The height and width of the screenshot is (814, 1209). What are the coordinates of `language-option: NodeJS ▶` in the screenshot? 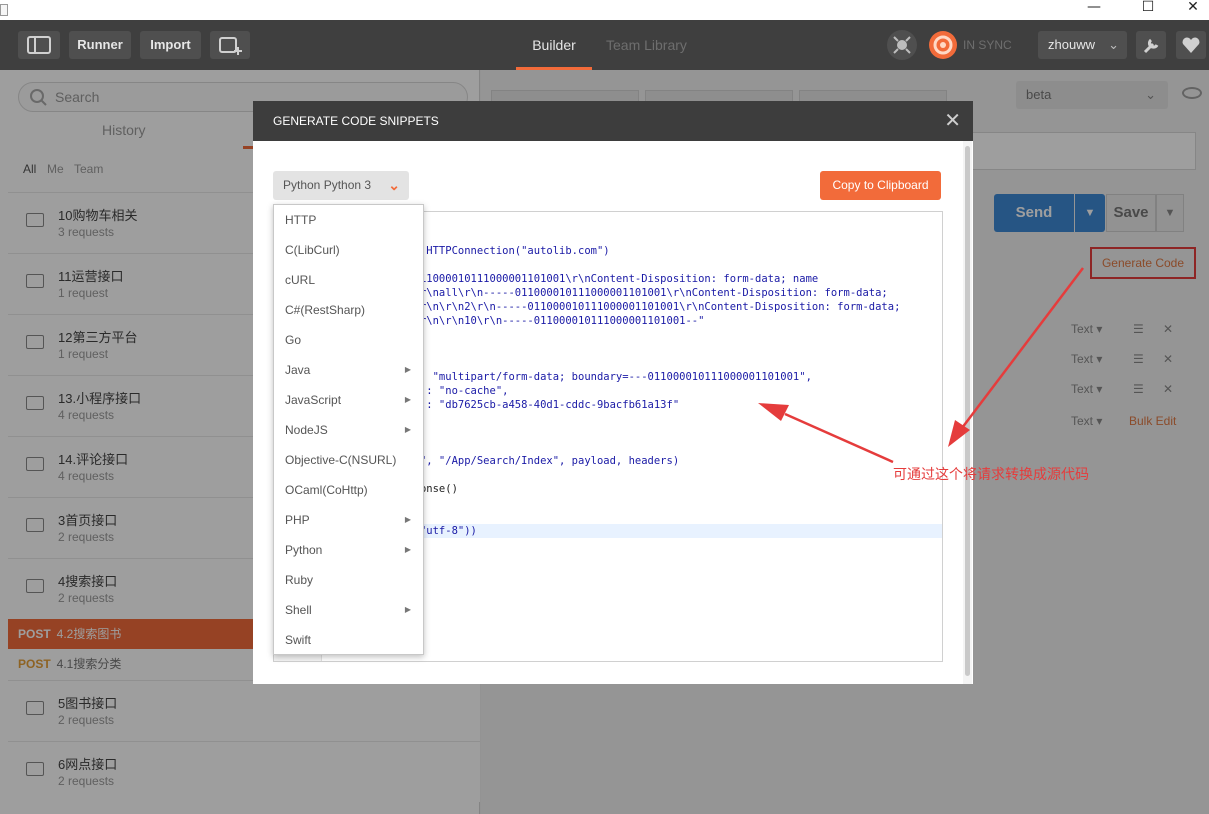 It's located at (348, 430).